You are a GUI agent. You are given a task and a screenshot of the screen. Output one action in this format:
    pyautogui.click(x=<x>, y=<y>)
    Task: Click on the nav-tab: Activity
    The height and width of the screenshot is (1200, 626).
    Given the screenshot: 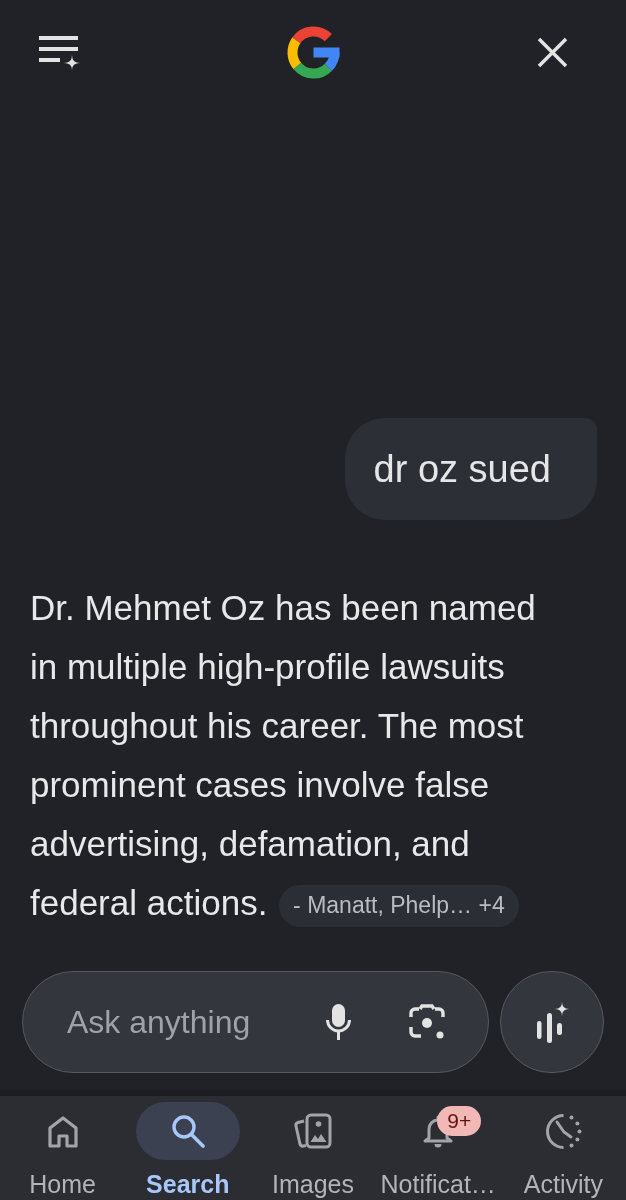 What is the action you would take?
    pyautogui.click(x=563, y=1148)
    